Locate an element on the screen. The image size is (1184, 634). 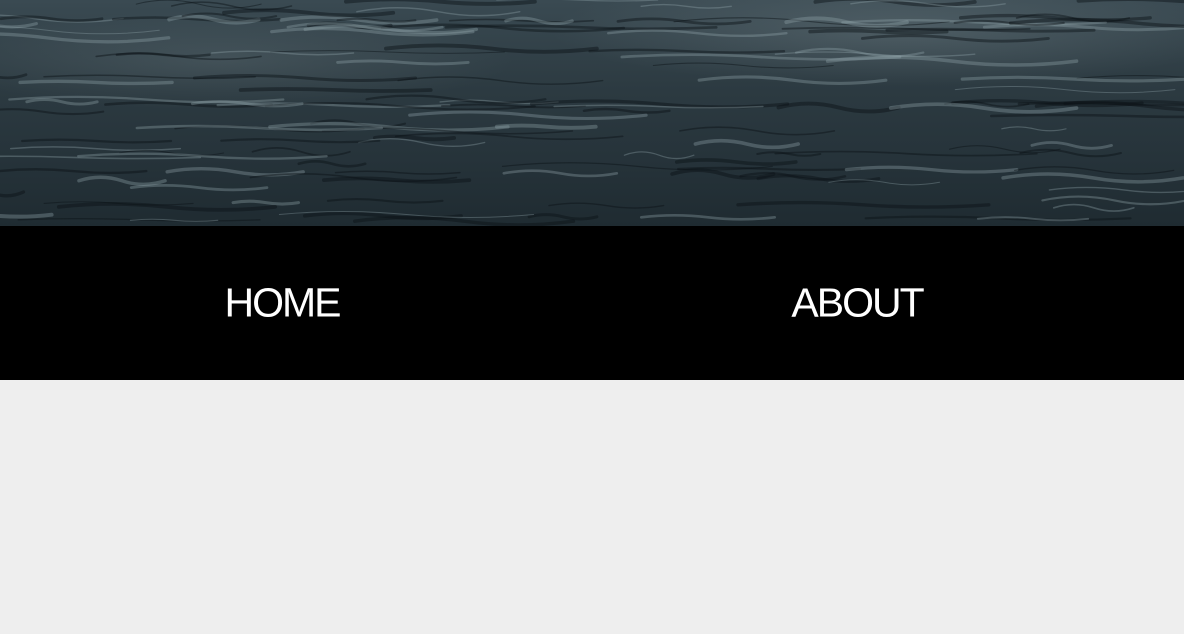
nav-link-about: ABOUT is located at coordinates (857, 303).